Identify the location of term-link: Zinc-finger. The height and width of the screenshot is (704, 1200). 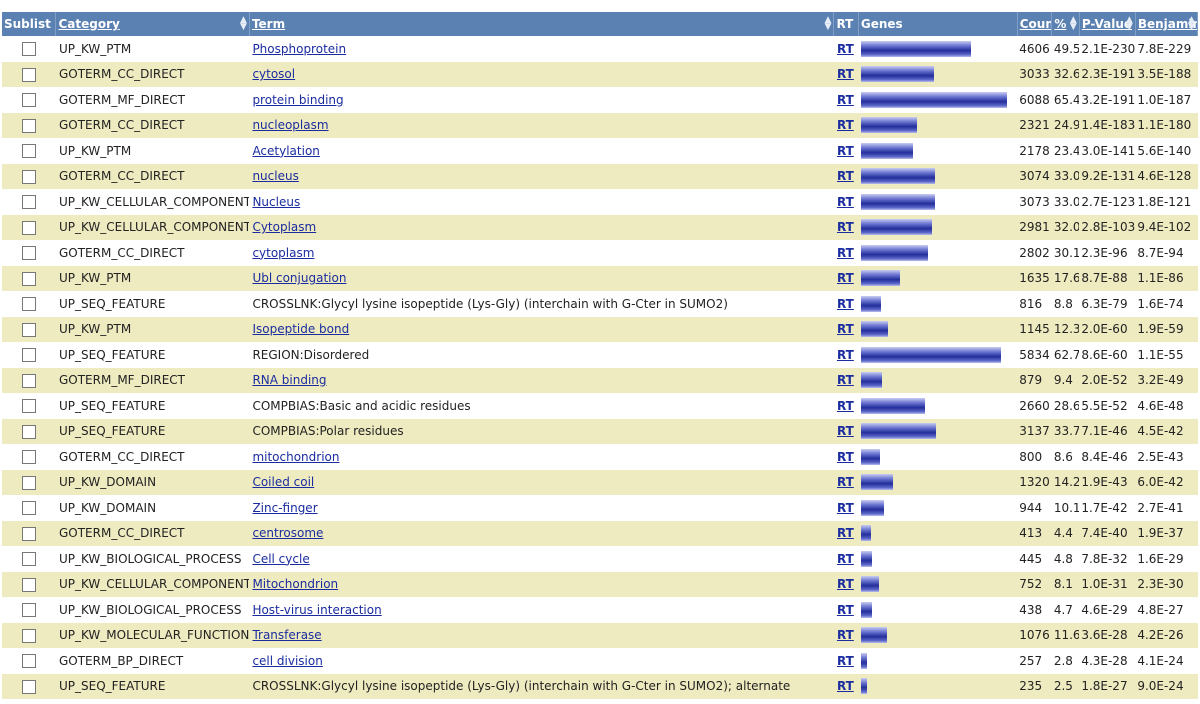
(284, 508).